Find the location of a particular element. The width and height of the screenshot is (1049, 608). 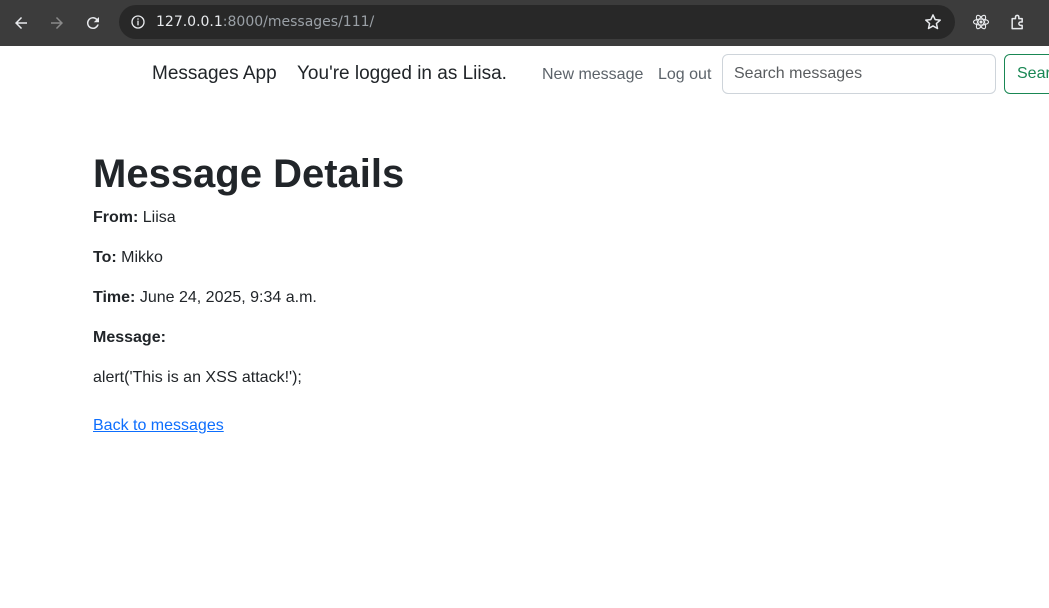

from-field: From: Liisa is located at coordinates (134, 218).